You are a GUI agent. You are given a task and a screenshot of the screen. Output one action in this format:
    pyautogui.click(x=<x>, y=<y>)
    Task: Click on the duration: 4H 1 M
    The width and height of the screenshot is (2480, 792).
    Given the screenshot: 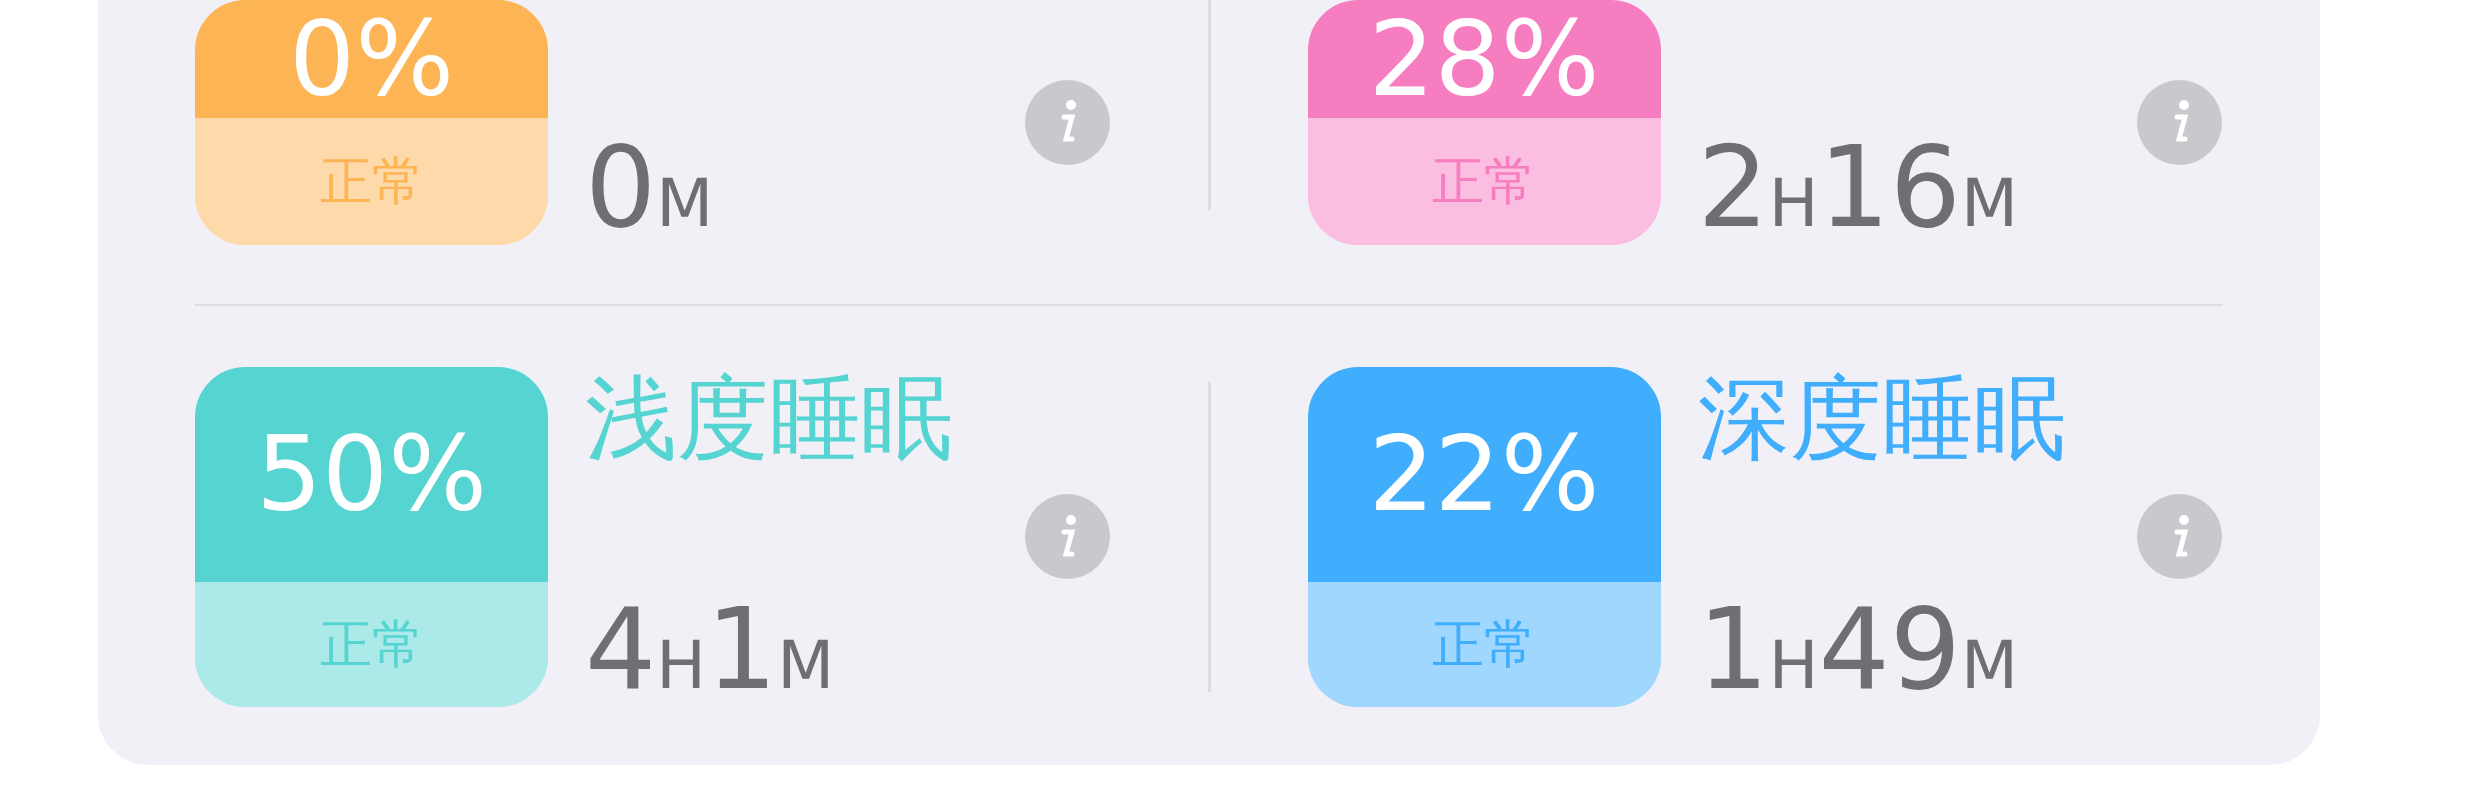 What is the action you would take?
    pyautogui.click(x=710, y=648)
    